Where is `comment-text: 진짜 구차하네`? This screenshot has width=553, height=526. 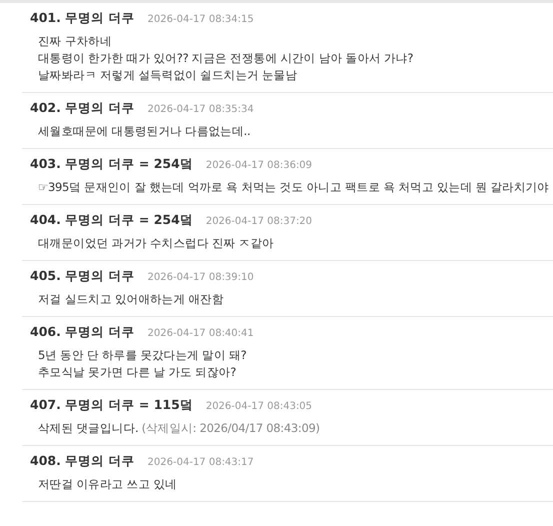
comment-text: 진짜 구차하네 is located at coordinates (75, 41).